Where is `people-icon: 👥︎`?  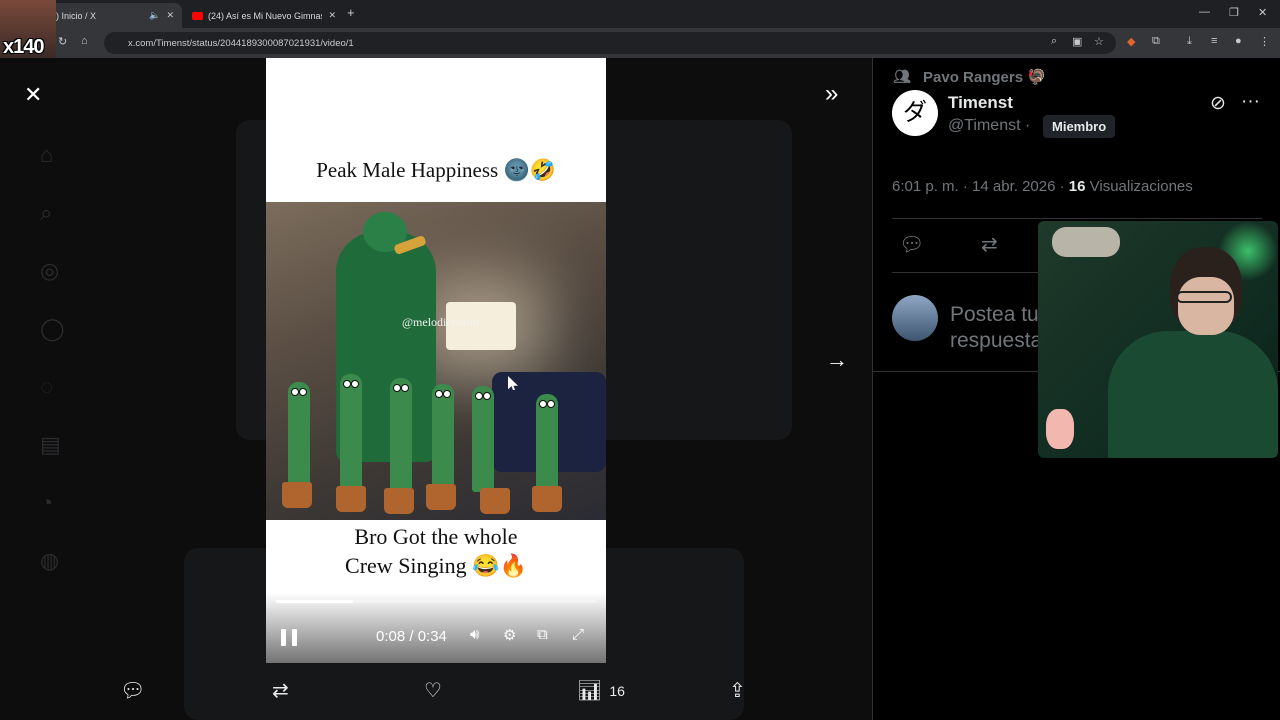 people-icon: 👥︎ is located at coordinates (902, 76).